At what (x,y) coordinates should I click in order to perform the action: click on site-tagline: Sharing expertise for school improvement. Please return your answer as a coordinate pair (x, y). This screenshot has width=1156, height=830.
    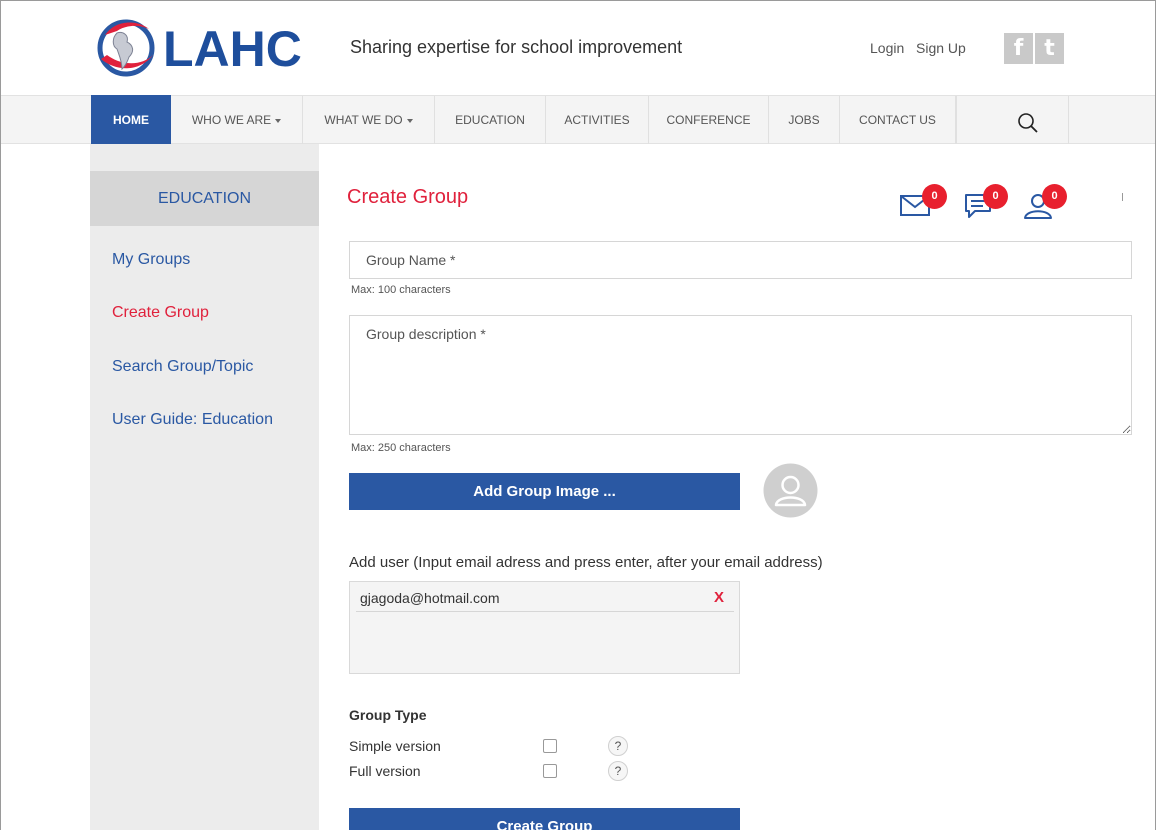
    Looking at the image, I should click on (516, 47).